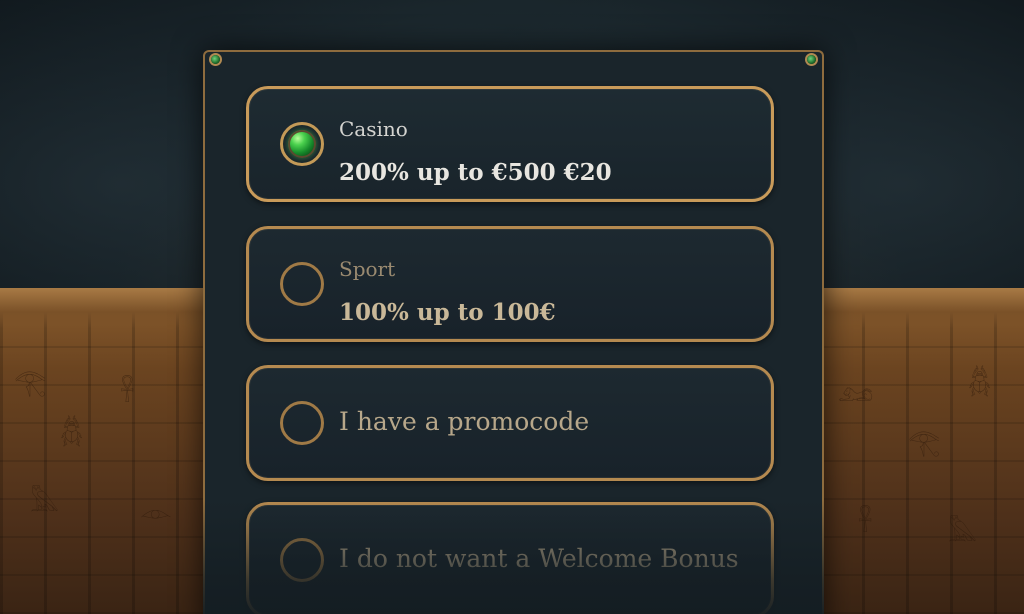  I want to click on option-title: Sport, so click(367, 269).